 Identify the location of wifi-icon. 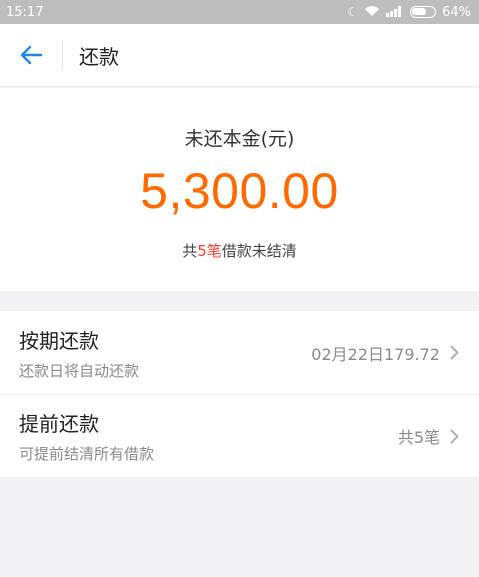
(372, 12).